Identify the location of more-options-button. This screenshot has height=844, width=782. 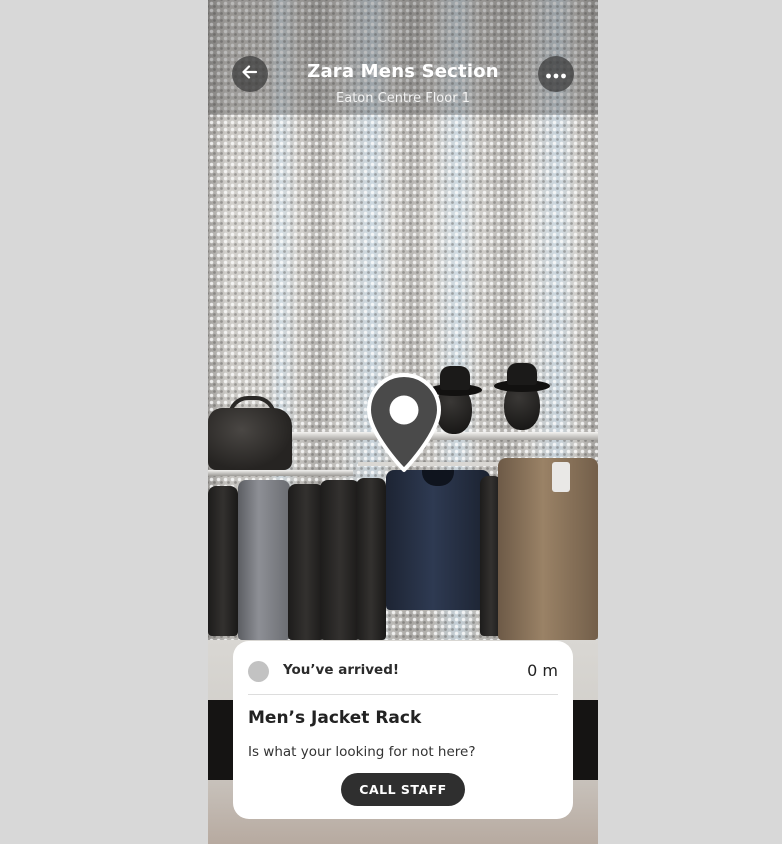
(556, 74).